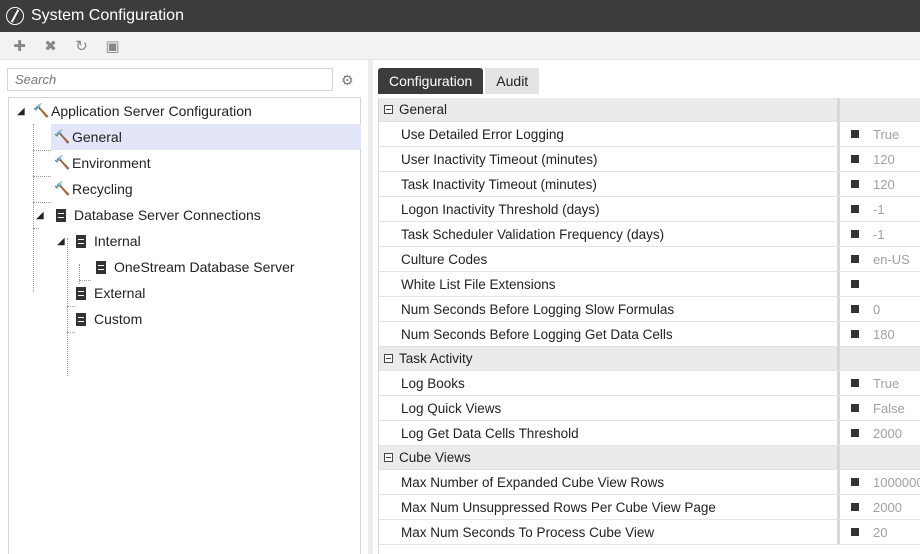 The width and height of the screenshot is (920, 554). Describe the element at coordinates (102, 163) in the screenshot. I see `tree-node-environment: 🔨 Environment` at that location.